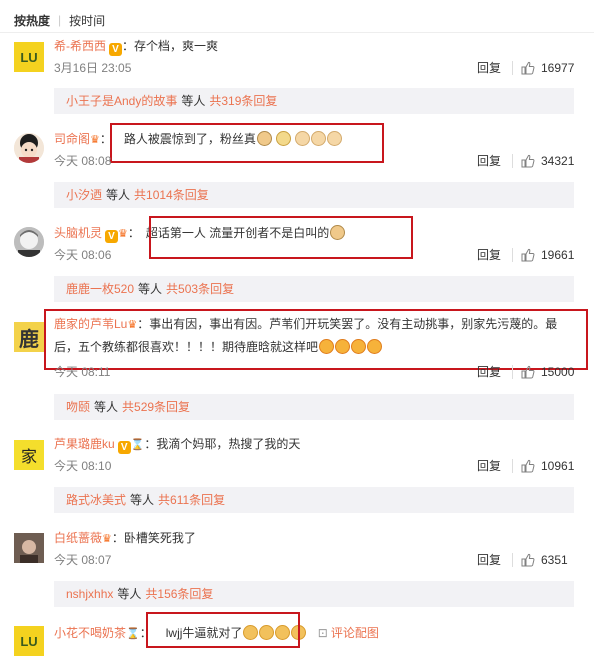  What do you see at coordinates (78, 538) in the screenshot?
I see `username-link: 白纸蔷薇` at bounding box center [78, 538].